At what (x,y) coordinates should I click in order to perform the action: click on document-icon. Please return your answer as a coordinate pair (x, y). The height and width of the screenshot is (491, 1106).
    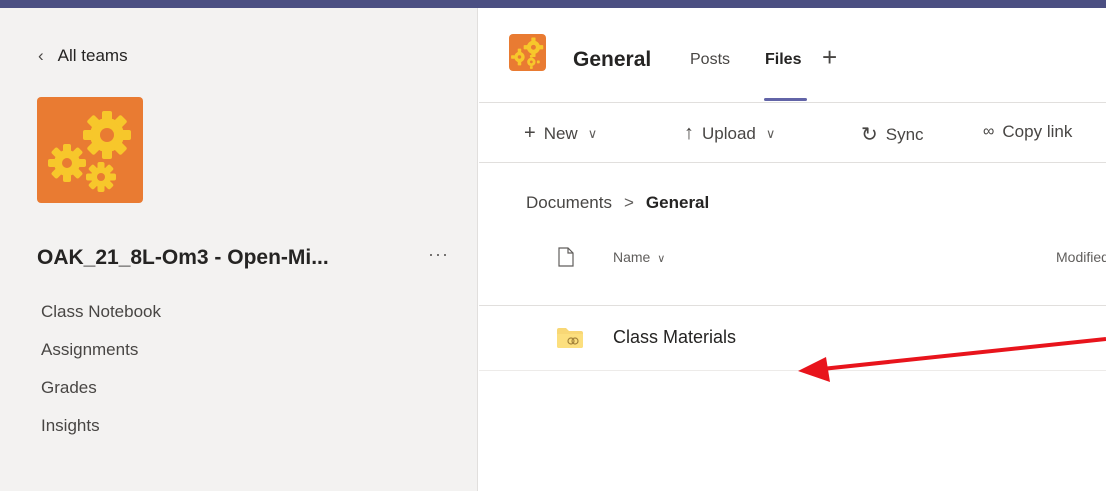
    Looking at the image, I should click on (566, 257).